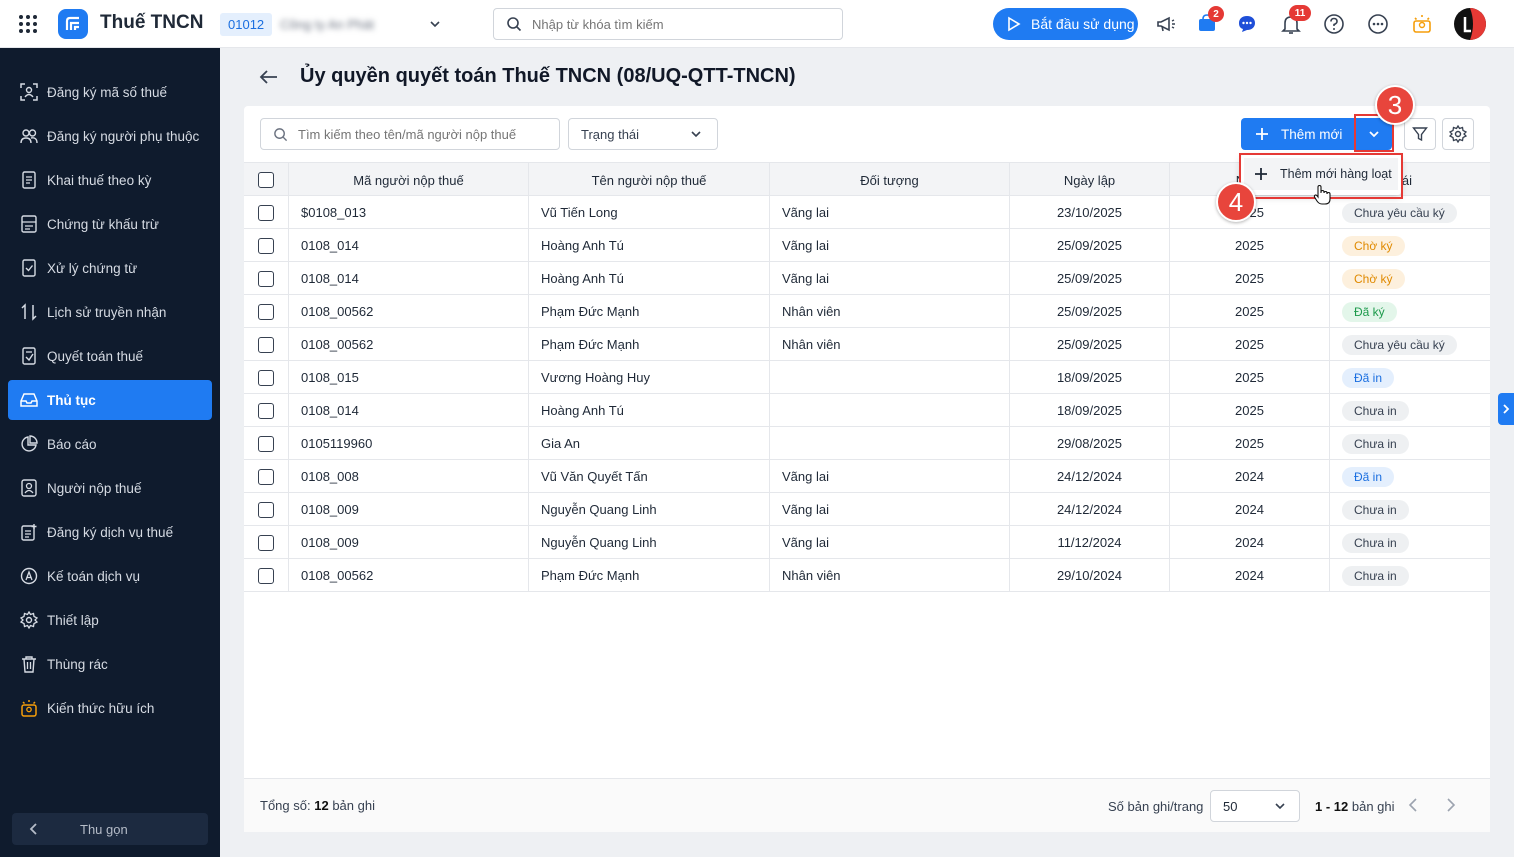 This screenshot has height=857, width=1514. I want to click on prev-page-icon, so click(1414, 805).